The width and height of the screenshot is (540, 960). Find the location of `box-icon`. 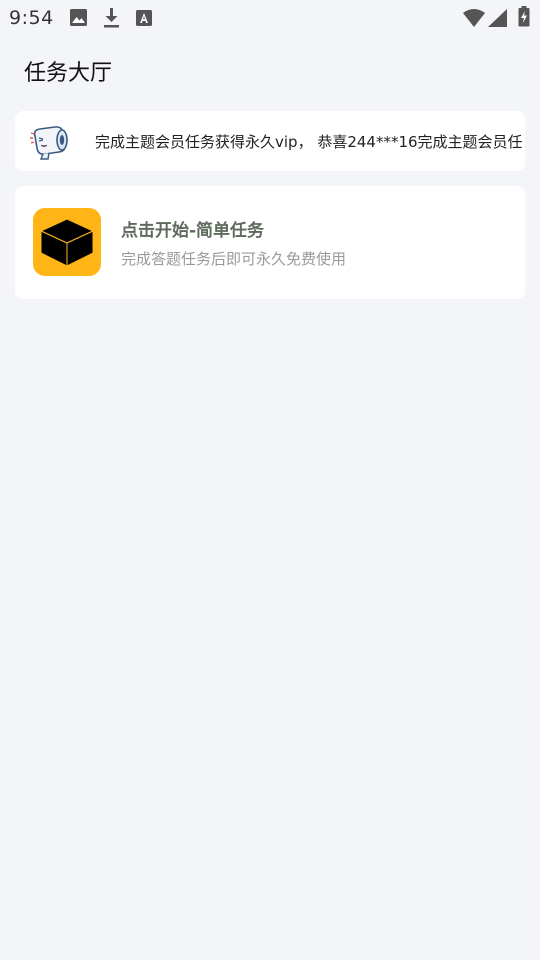

box-icon is located at coordinates (67, 242).